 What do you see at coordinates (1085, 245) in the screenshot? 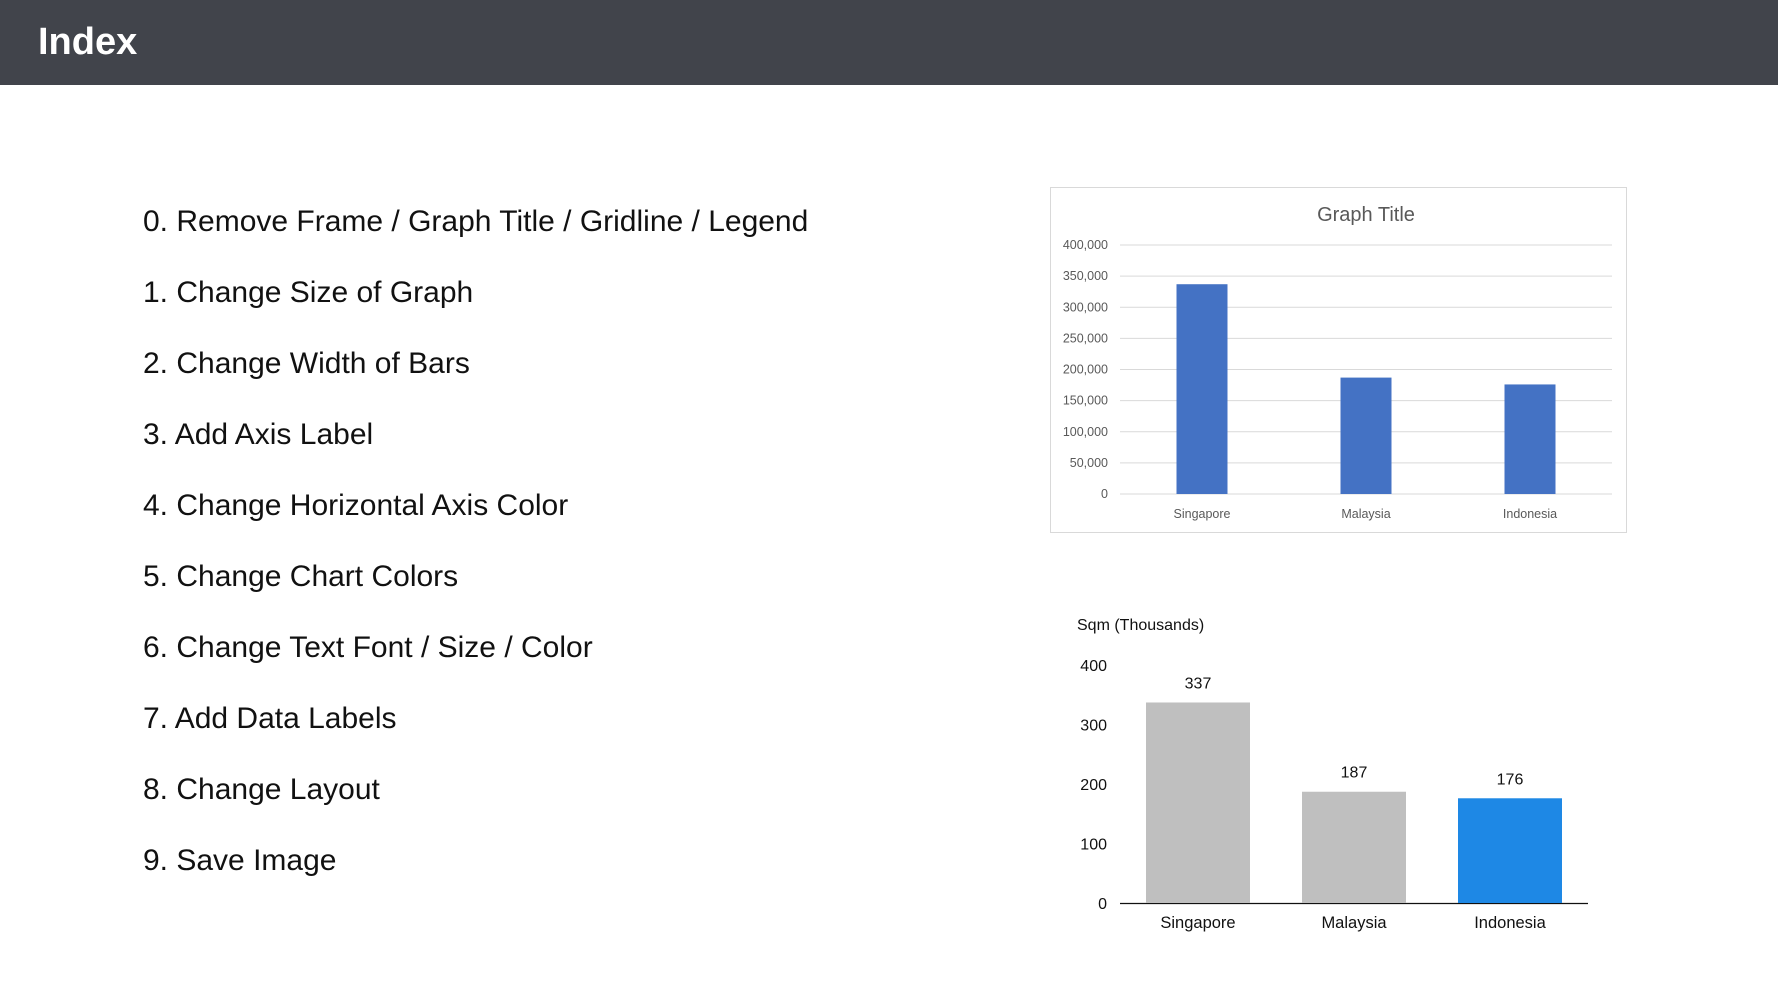
I see `y-tick-label-8: 400,000` at bounding box center [1085, 245].